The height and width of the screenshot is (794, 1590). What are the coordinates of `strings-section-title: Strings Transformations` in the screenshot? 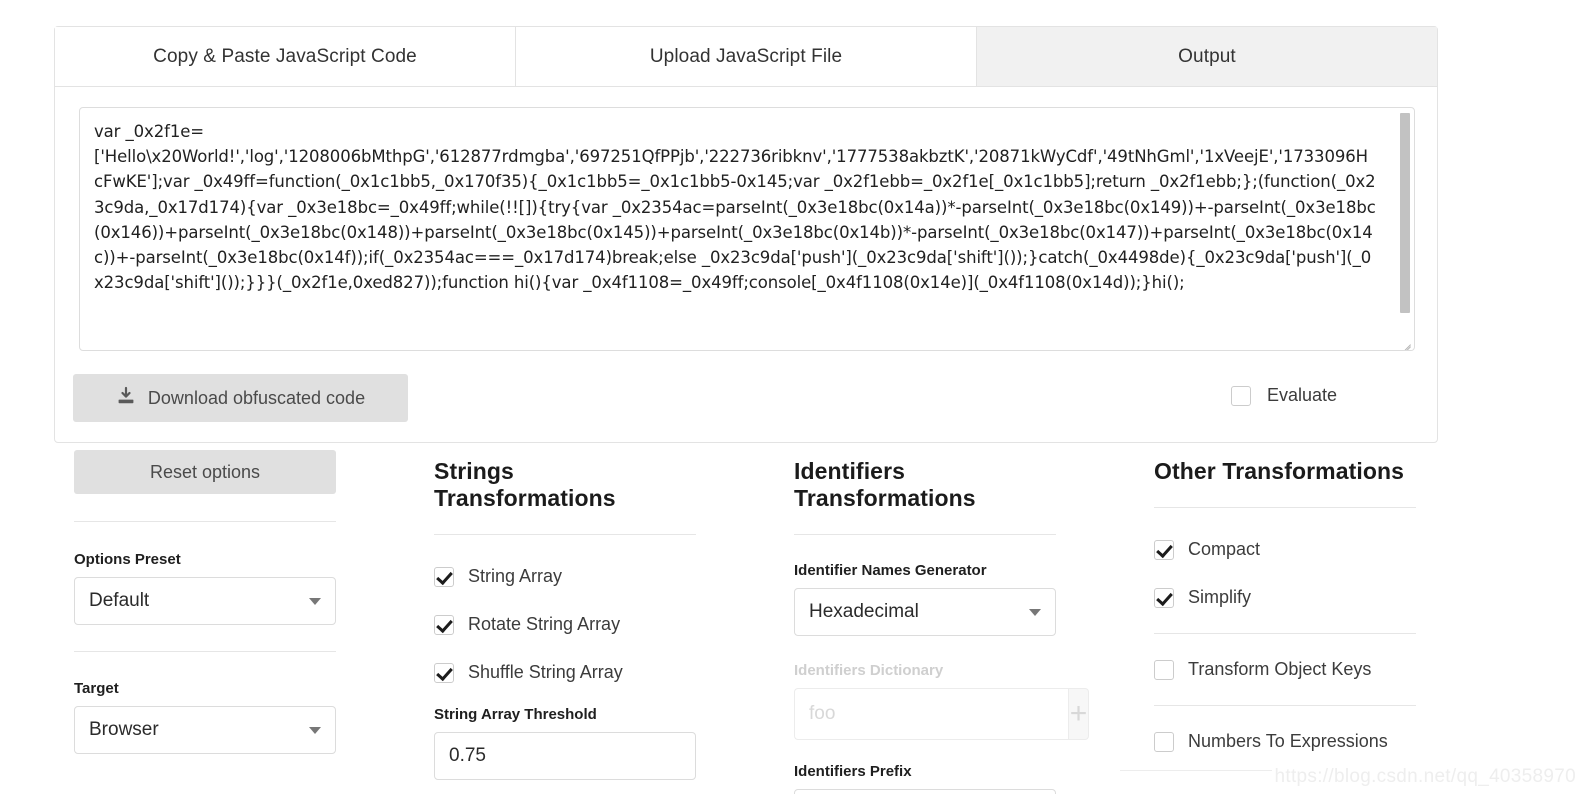 It's located at (525, 484).